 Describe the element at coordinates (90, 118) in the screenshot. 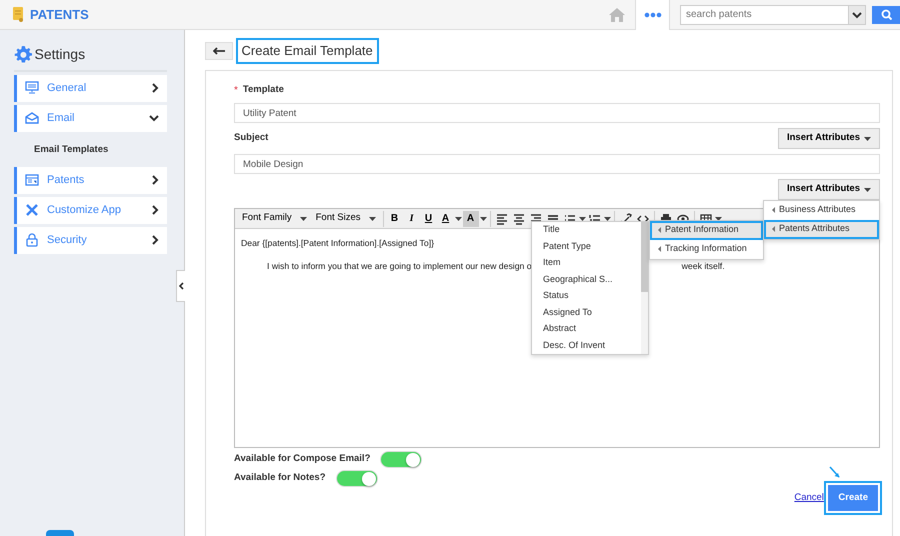

I see `sidebar-item: Email` at that location.